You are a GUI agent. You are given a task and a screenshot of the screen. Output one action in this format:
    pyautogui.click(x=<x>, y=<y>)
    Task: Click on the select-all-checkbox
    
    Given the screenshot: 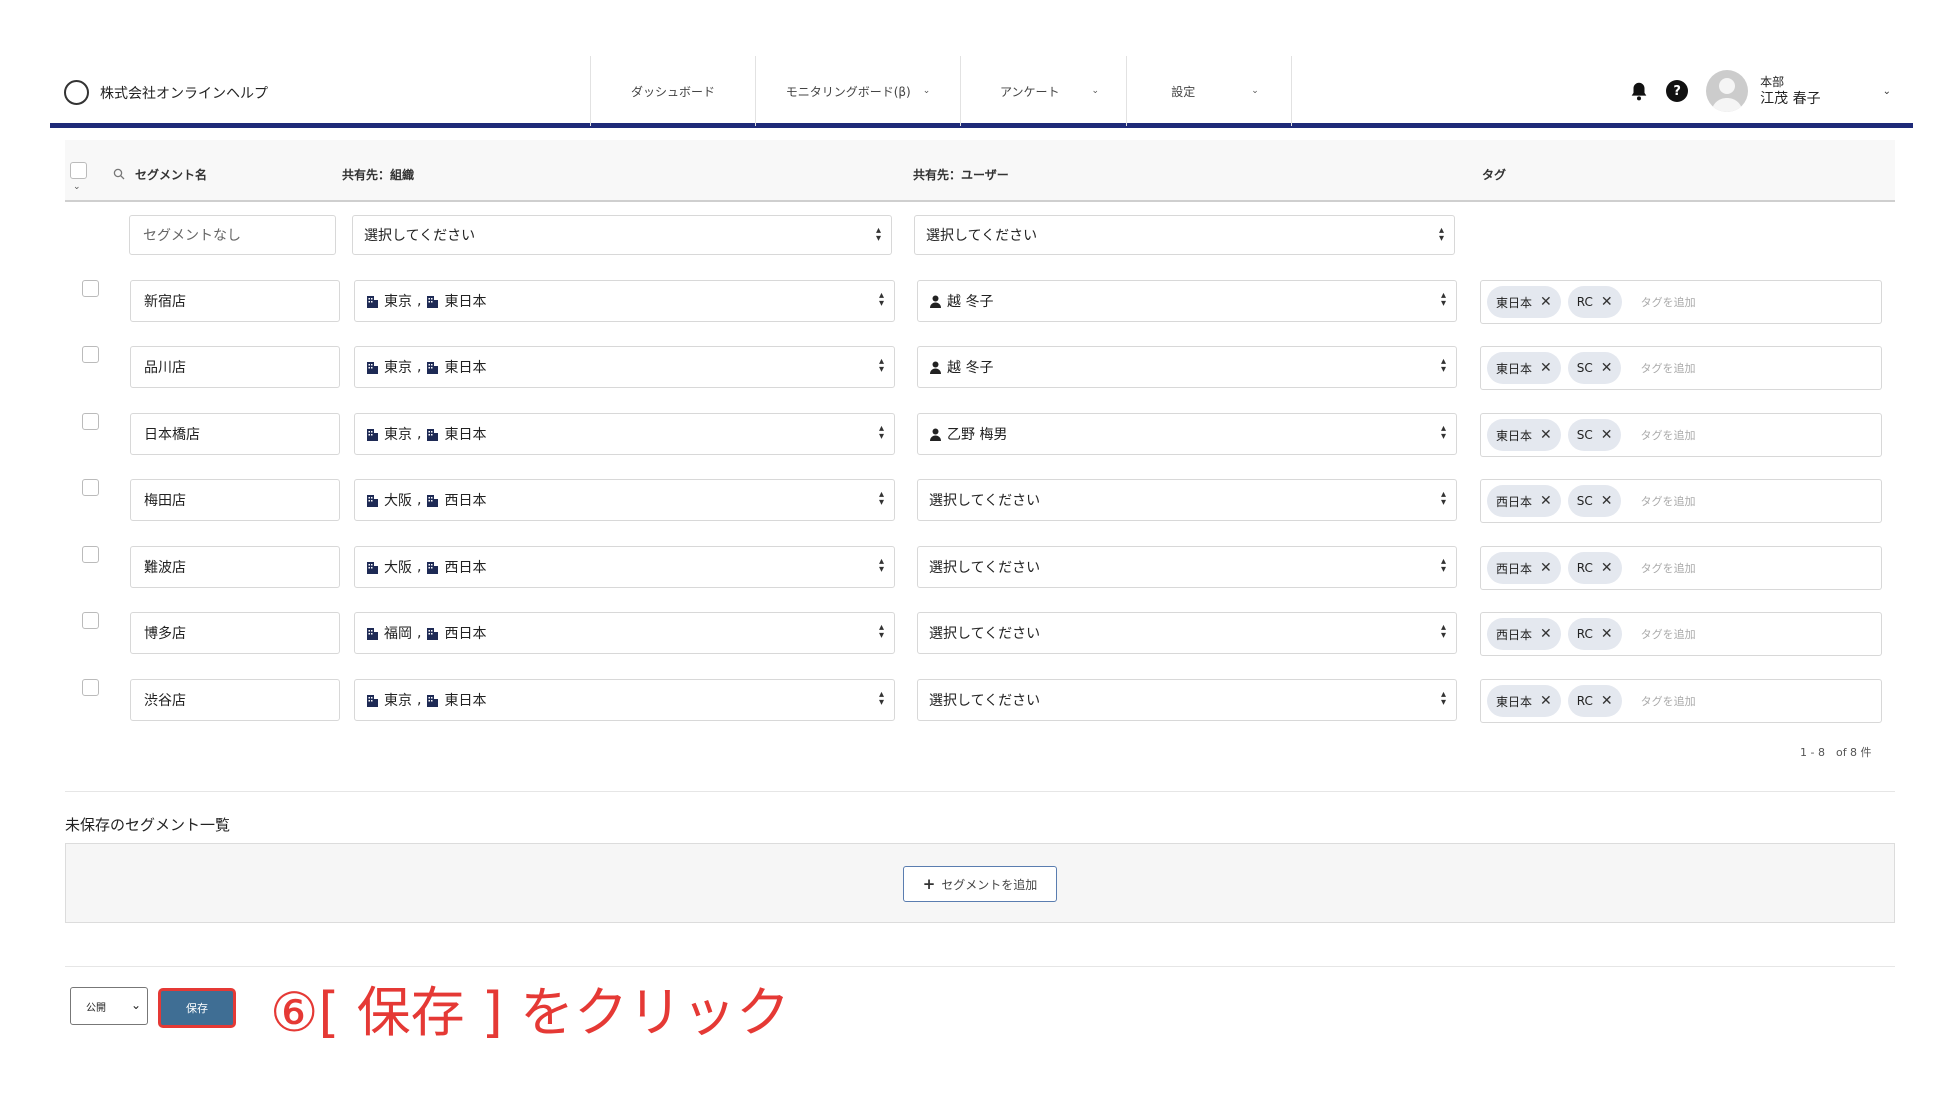 What is the action you would take?
    pyautogui.click(x=78, y=170)
    